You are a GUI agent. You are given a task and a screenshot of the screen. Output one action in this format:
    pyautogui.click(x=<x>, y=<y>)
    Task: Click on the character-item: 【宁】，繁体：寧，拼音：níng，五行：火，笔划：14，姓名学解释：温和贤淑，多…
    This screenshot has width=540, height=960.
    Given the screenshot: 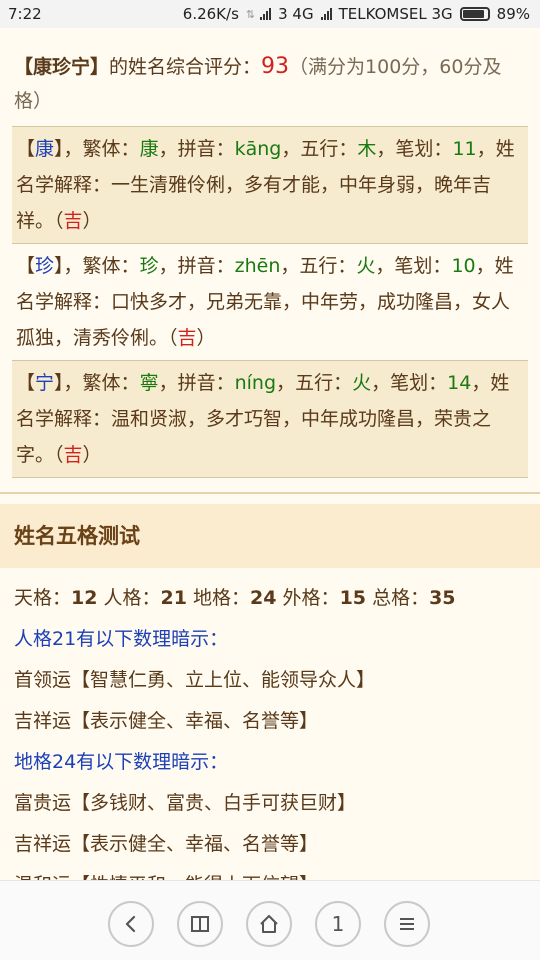 What is the action you would take?
    pyautogui.click(x=270, y=419)
    